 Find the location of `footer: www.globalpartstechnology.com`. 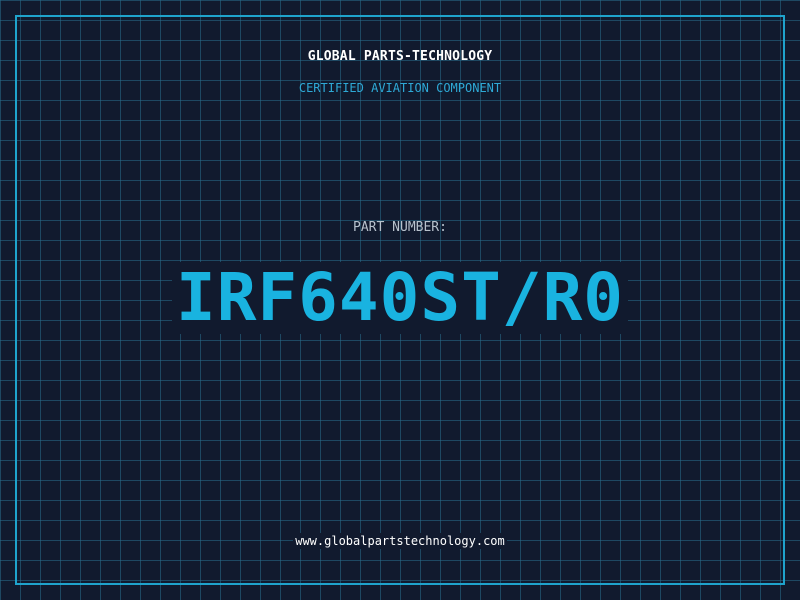

footer: www.globalpartstechnology.com is located at coordinates (400, 539).